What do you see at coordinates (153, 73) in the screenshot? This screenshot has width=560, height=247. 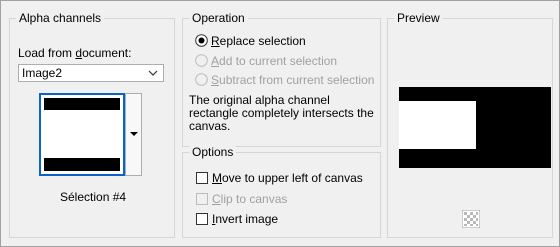 I see `chevron-down-icon` at bounding box center [153, 73].